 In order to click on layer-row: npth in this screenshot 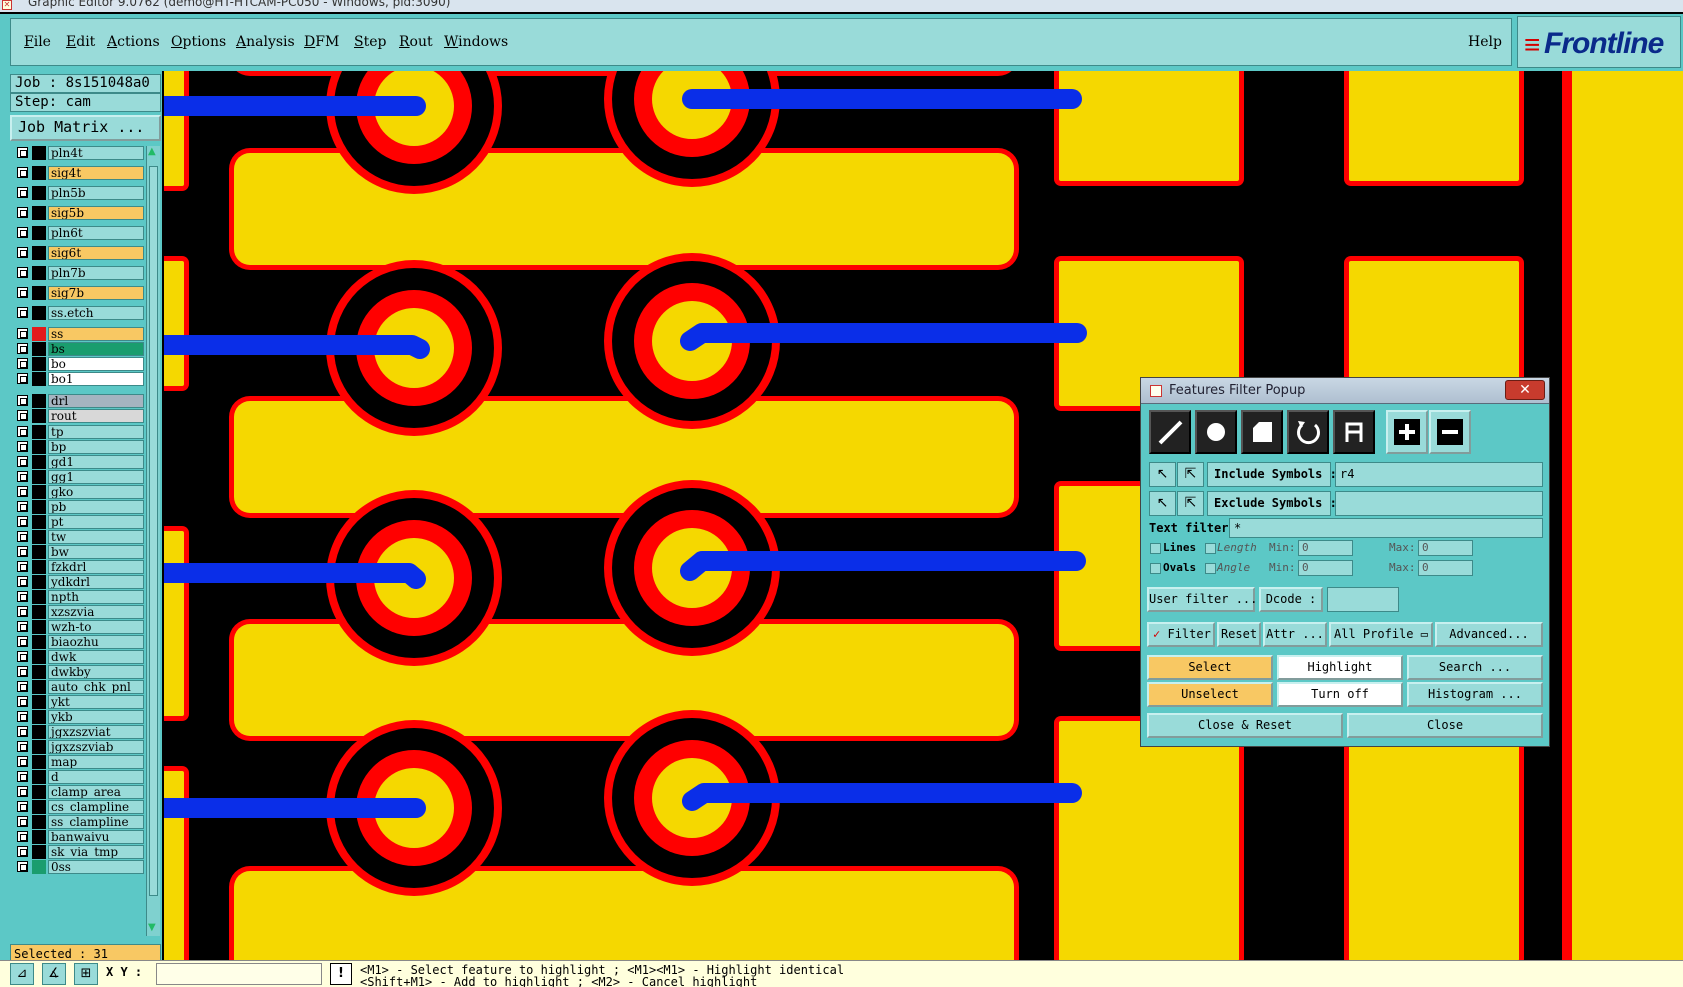, I will do `click(79, 597)`.